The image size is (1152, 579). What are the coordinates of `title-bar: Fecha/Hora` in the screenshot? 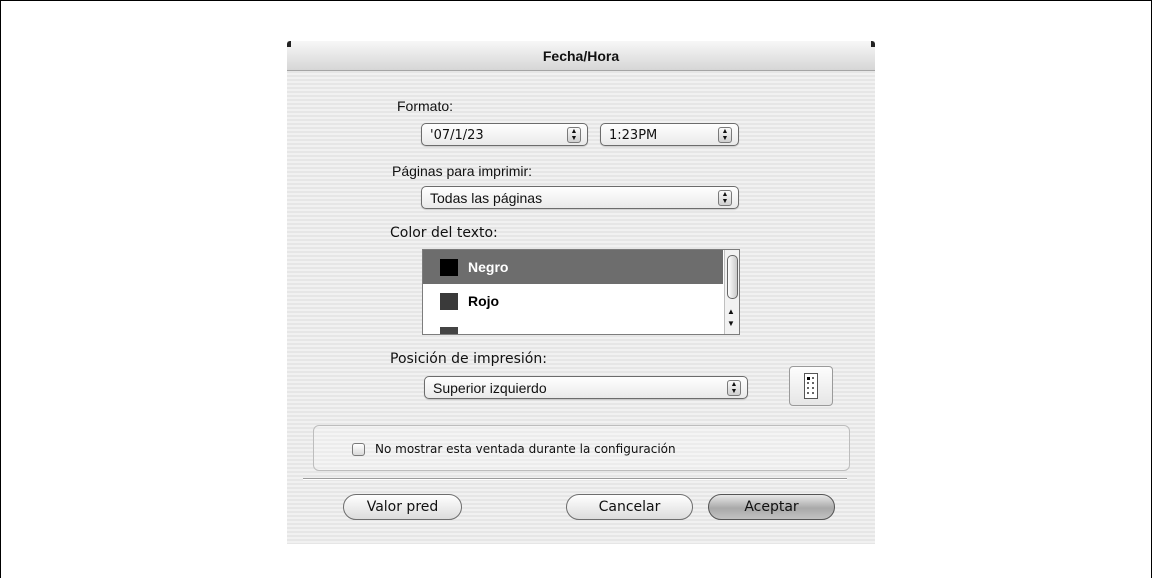 It's located at (581, 56).